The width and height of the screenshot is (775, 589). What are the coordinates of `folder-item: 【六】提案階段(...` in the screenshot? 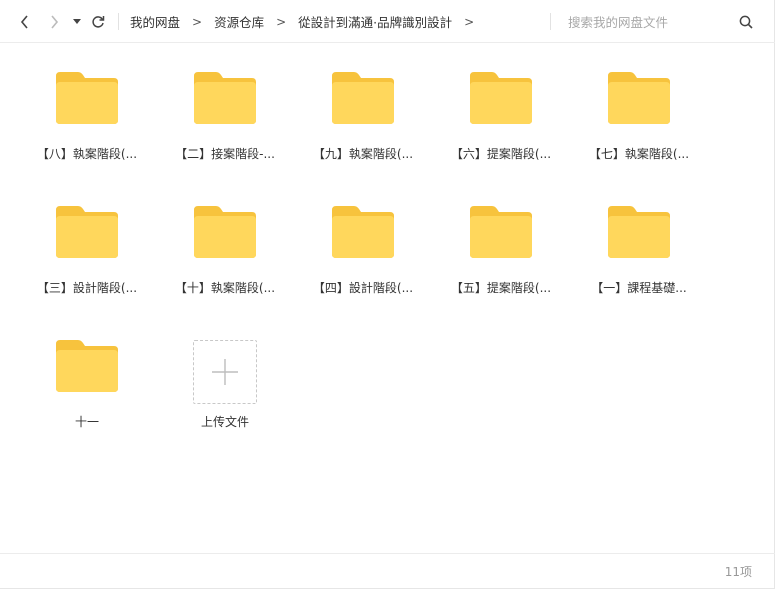 It's located at (501, 124).